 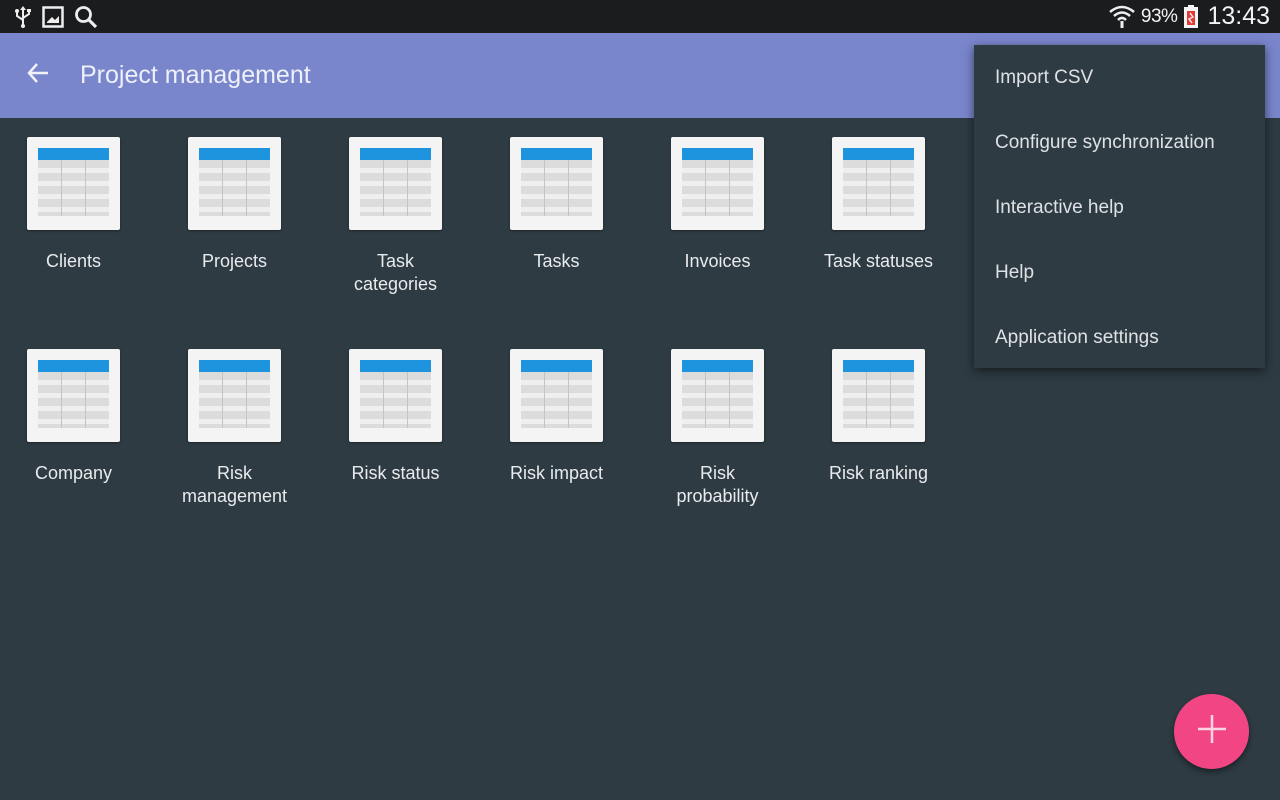 I want to click on menu-item-application-settings: Application settings, so click(x=1119, y=337).